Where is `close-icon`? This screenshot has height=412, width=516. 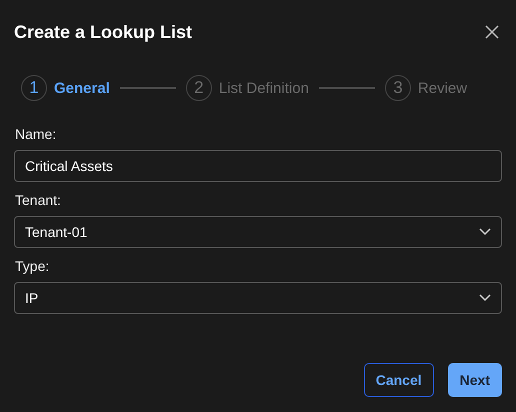
close-icon is located at coordinates (492, 32).